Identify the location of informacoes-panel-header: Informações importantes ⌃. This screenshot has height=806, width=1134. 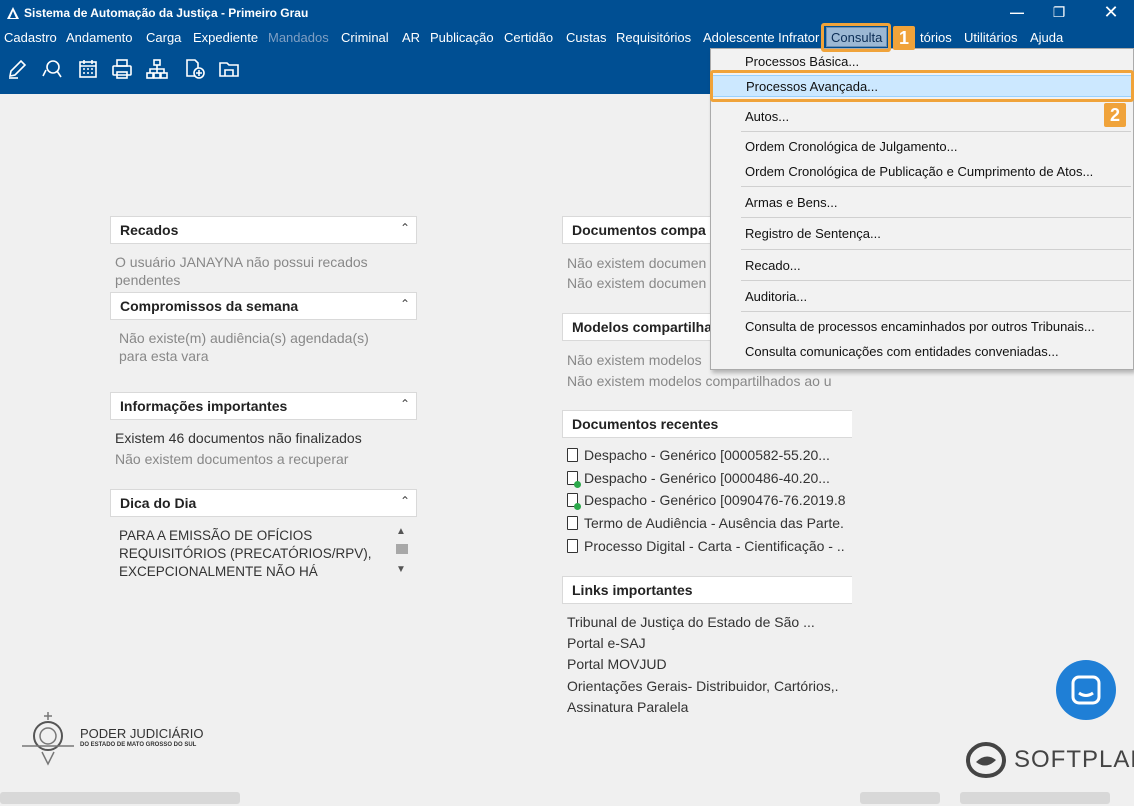
(263, 406).